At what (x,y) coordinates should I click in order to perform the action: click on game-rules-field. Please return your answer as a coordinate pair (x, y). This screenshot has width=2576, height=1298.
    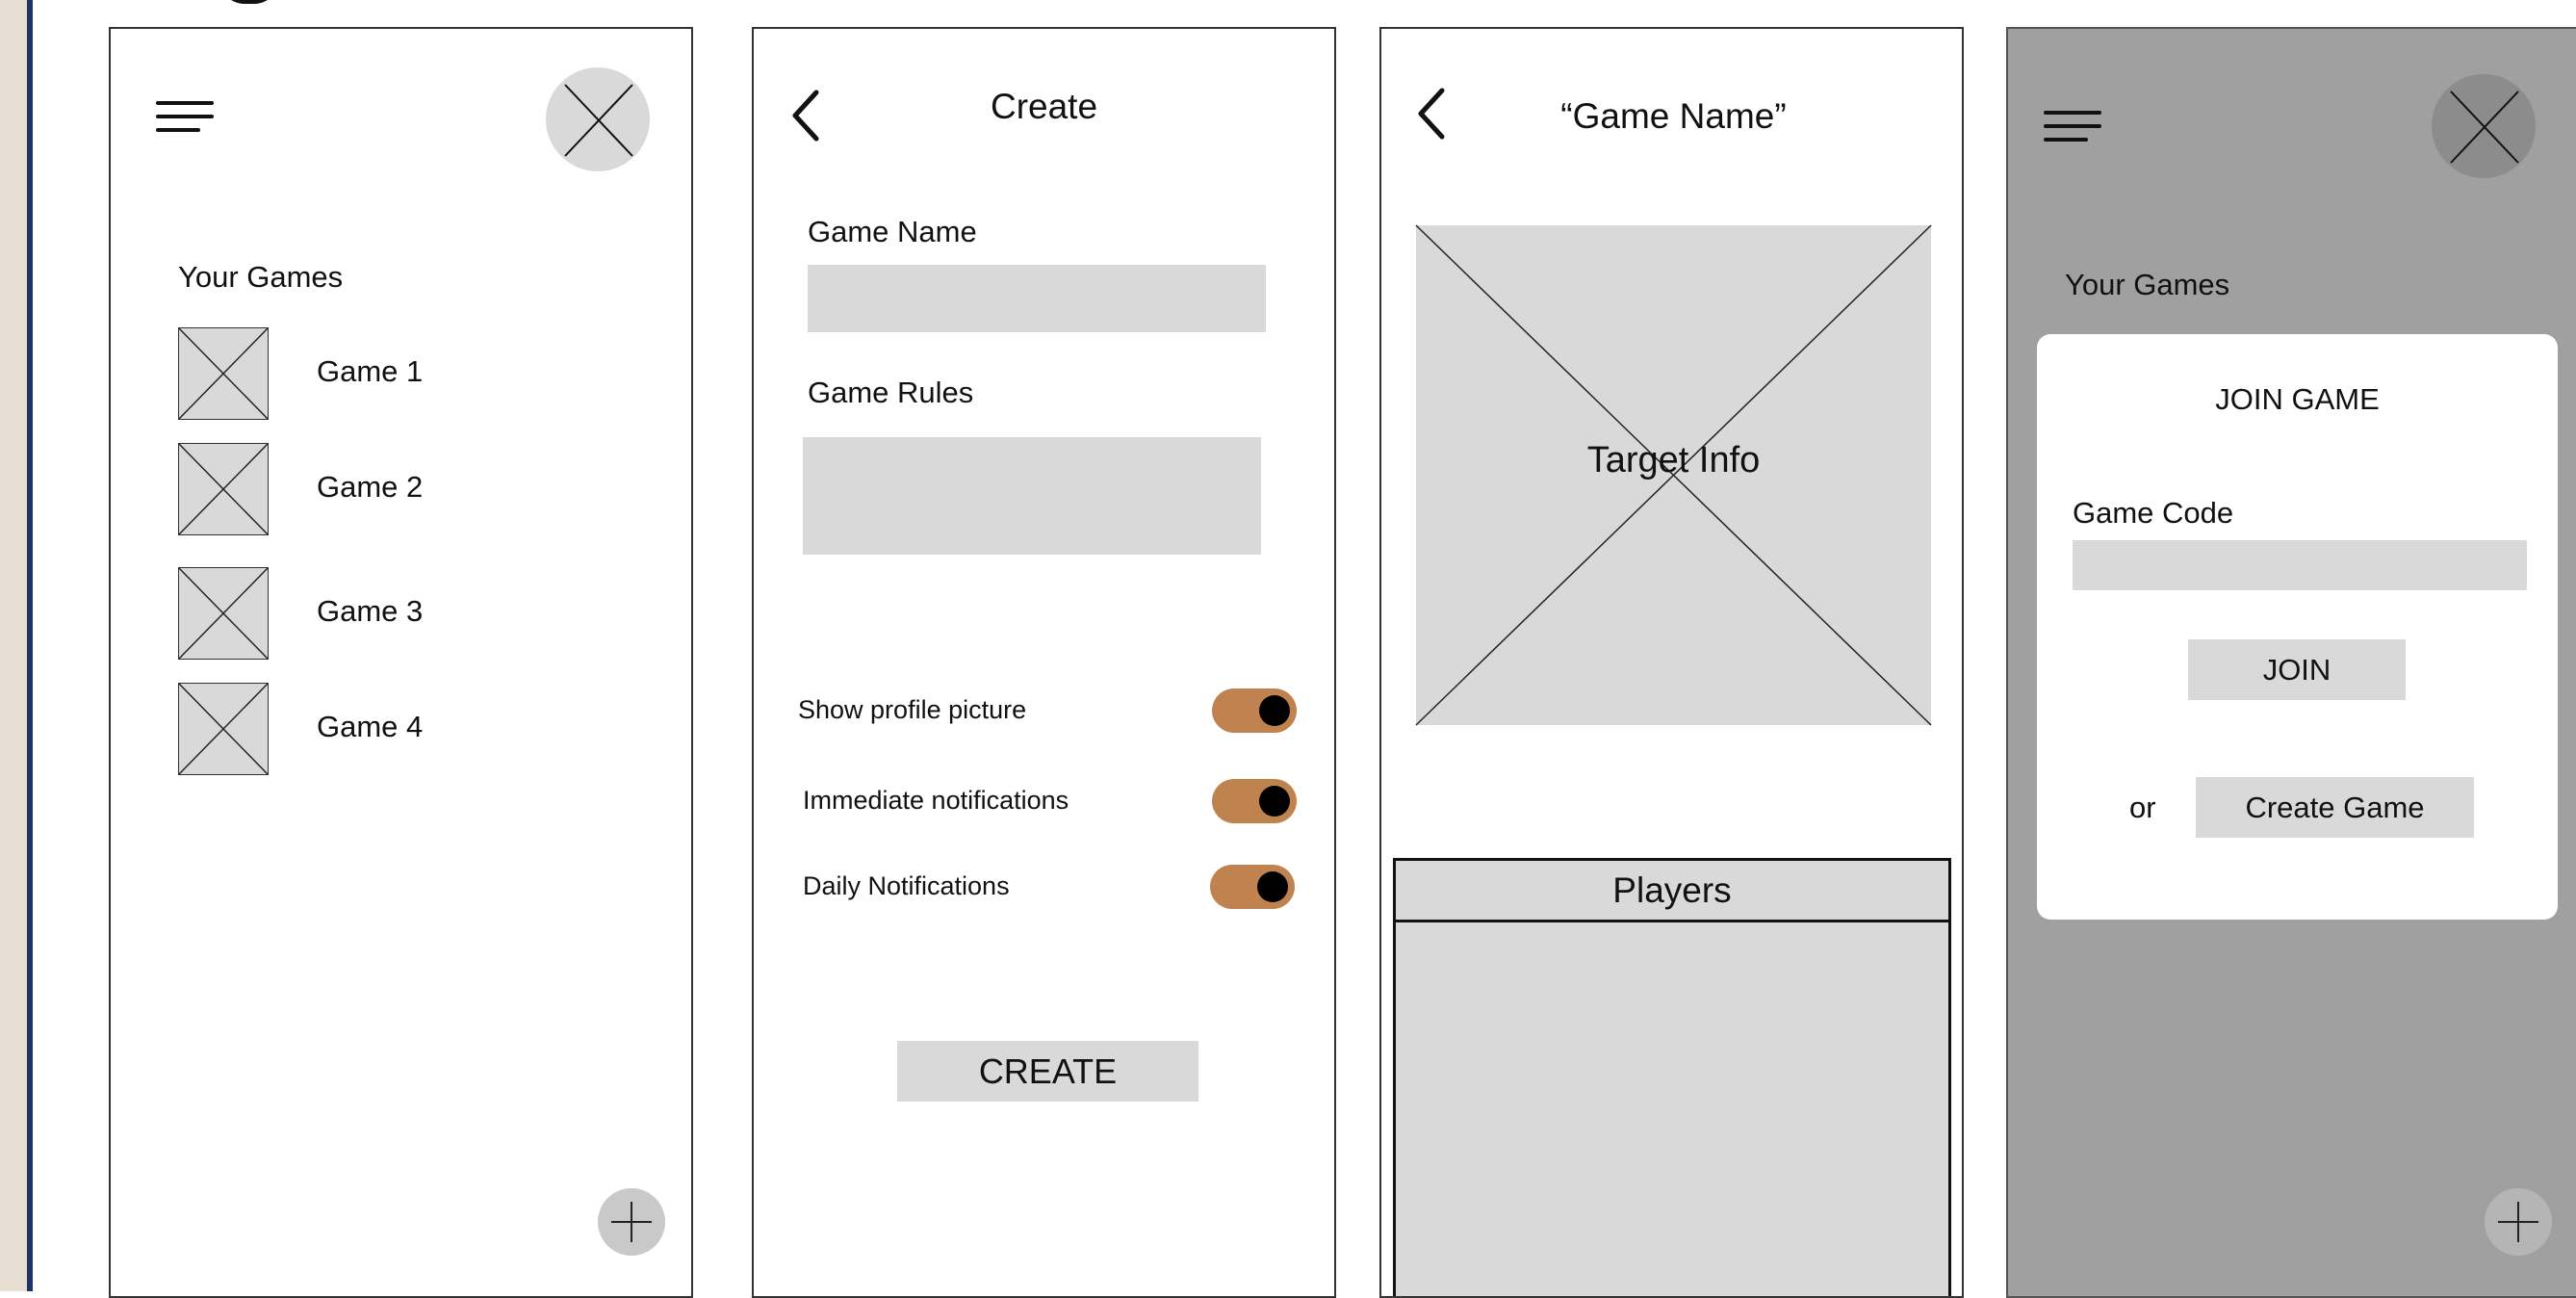
    Looking at the image, I should click on (1032, 496).